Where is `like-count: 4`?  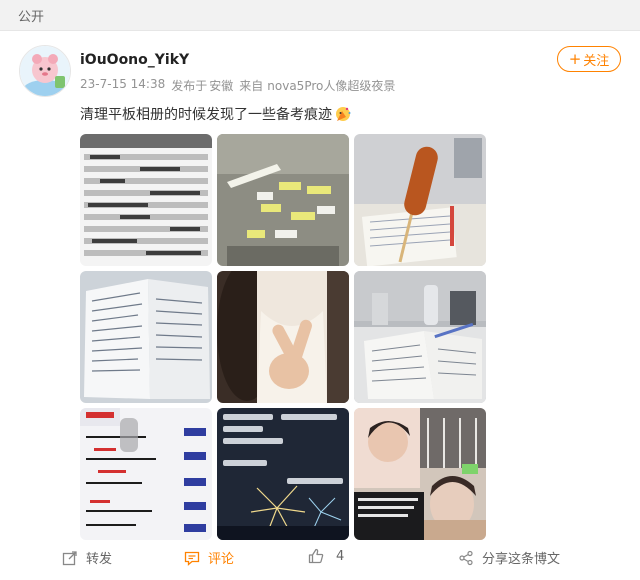 like-count: 4 is located at coordinates (340, 556).